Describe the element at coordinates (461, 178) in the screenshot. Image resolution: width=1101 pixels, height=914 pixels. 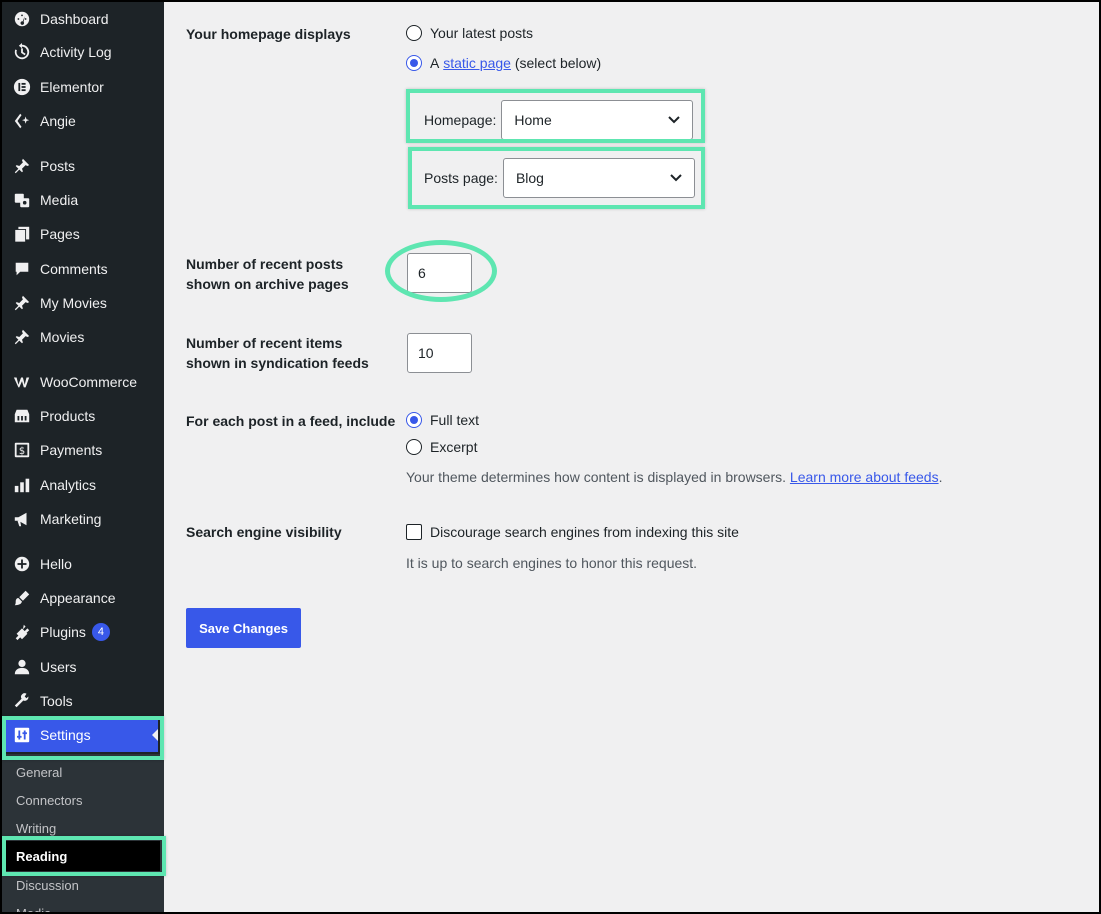
I see `posts-page-select-label: Posts page:` at that location.